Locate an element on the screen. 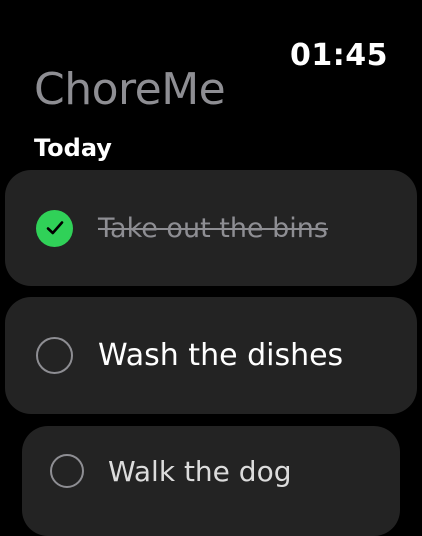 This screenshot has width=422, height=536. chore-label: Take out the bins is located at coordinates (213, 228).